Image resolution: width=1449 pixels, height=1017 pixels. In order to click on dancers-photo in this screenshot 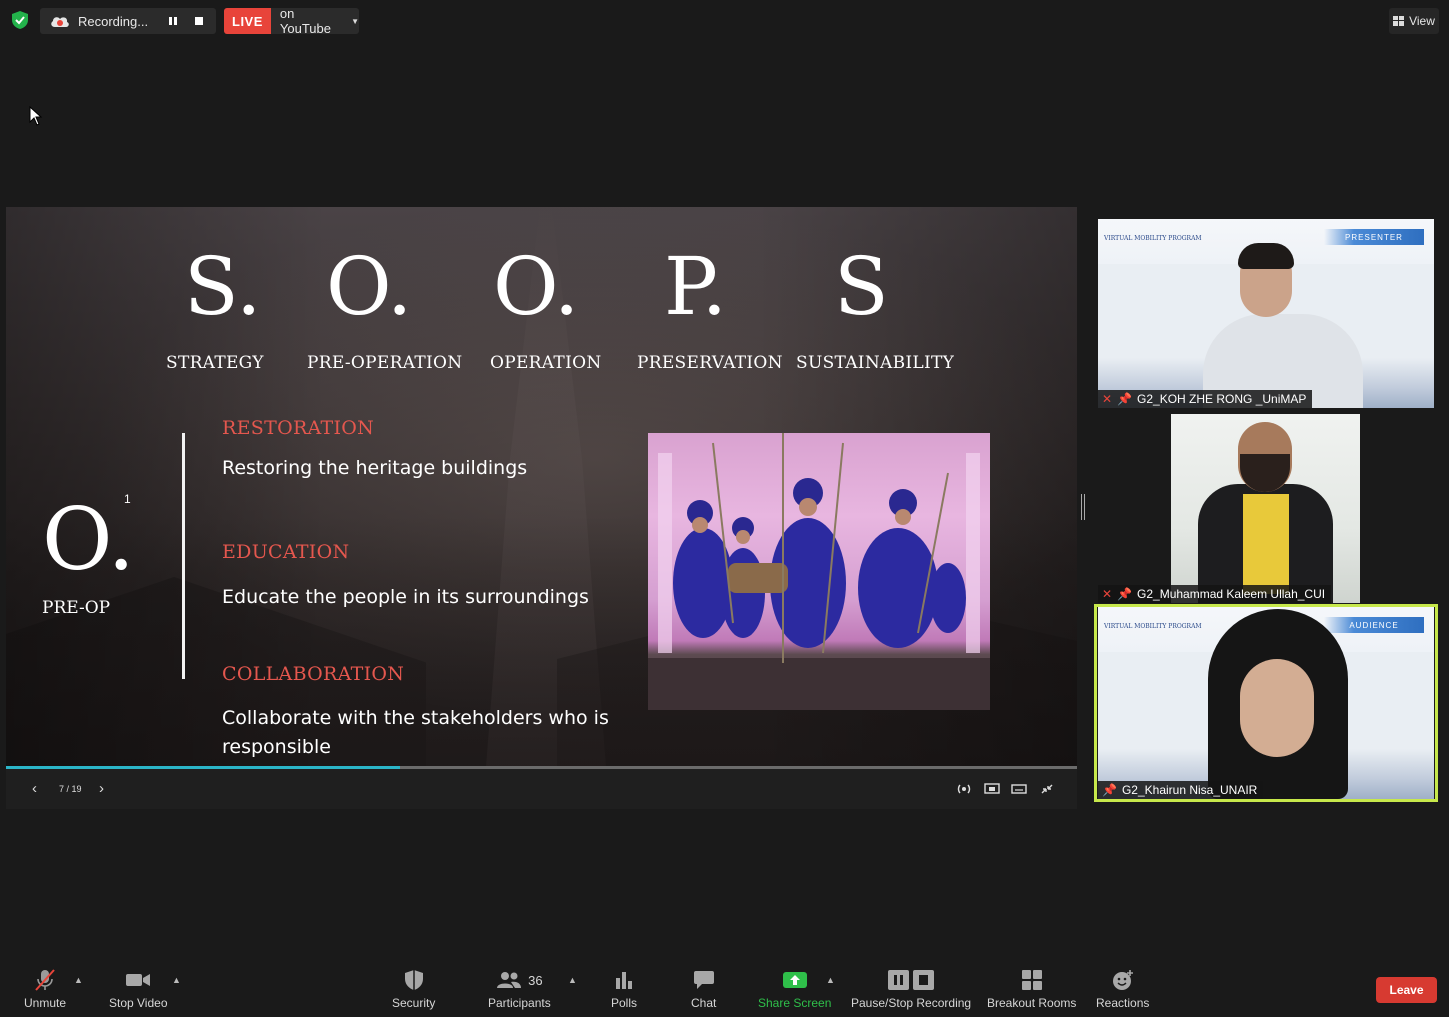, I will do `click(819, 571)`.